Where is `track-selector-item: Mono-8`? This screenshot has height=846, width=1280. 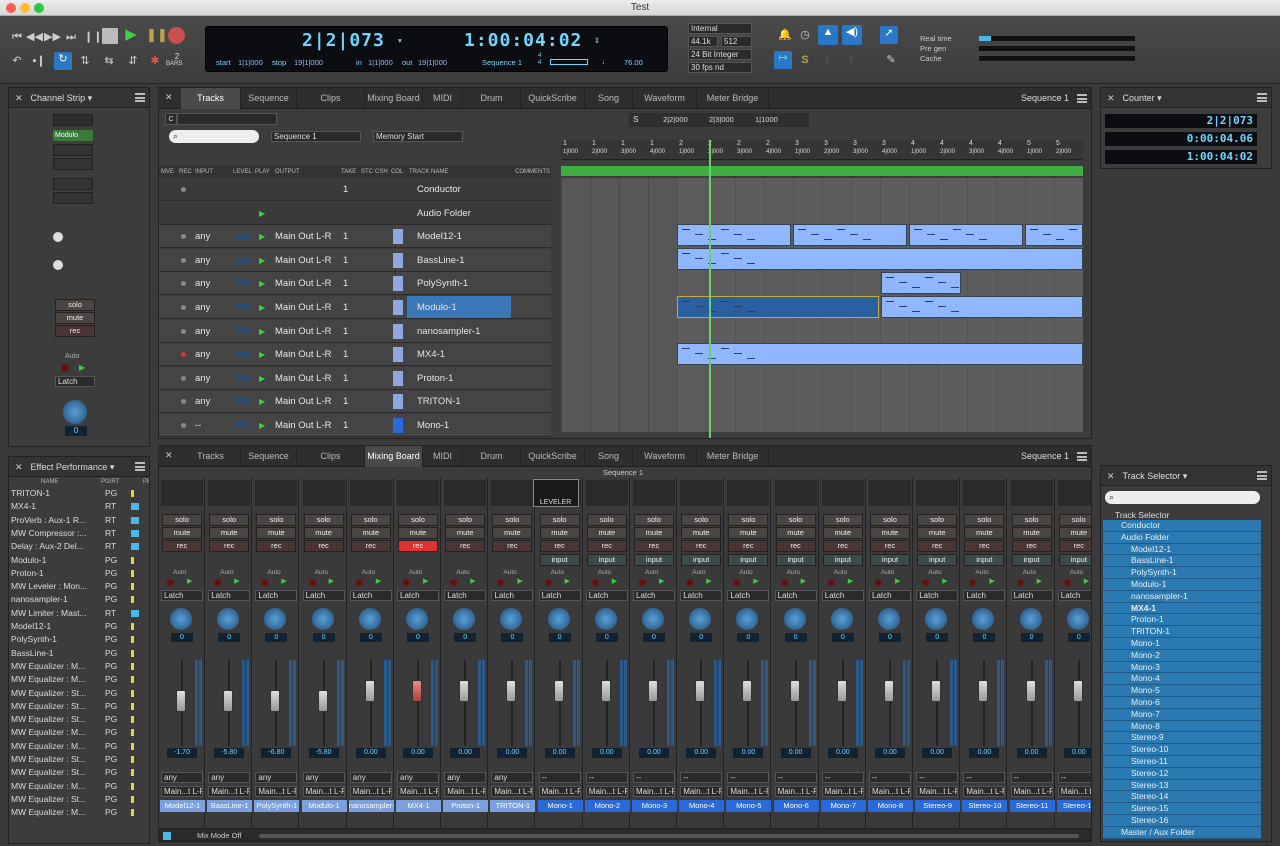
track-selector-item: Mono-8 is located at coordinates (1182, 726).